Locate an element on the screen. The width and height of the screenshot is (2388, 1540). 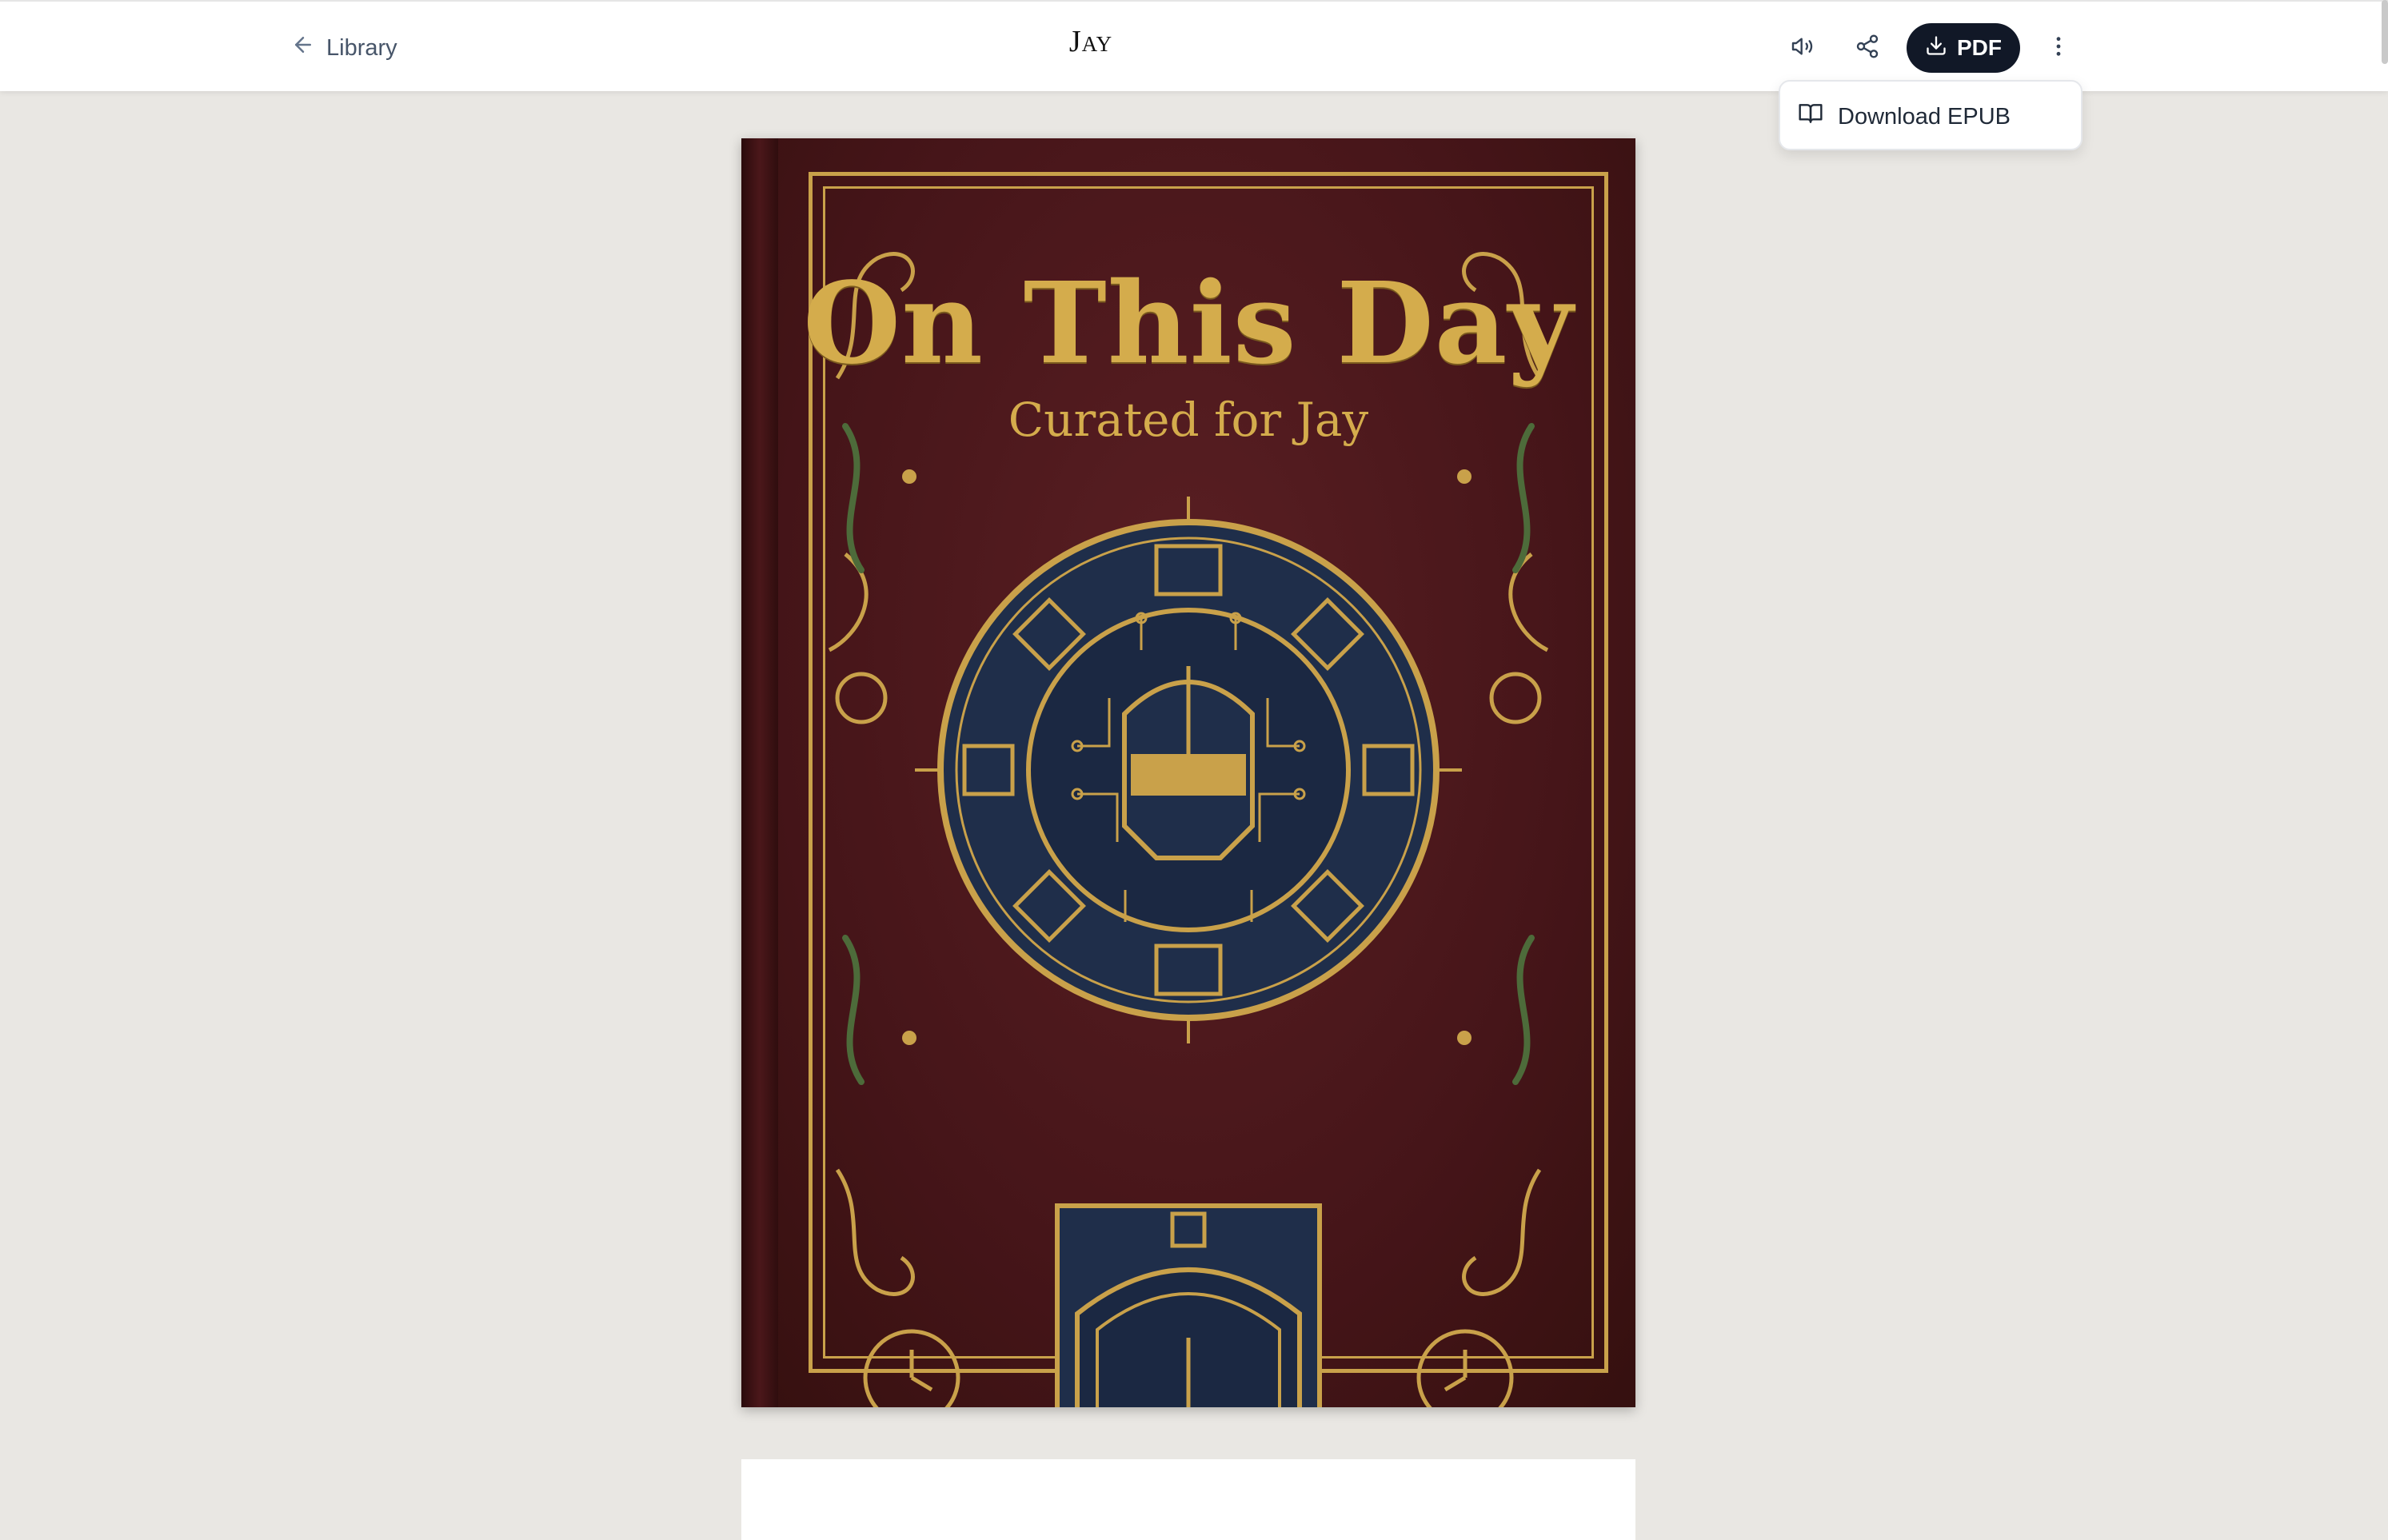
top-bar: Library Jay PDF is located at coordinates (1194, 45).